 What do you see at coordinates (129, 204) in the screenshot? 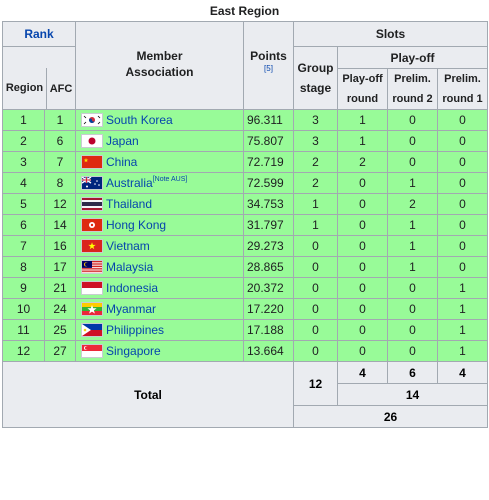
I see `association-link: Thailand` at bounding box center [129, 204].